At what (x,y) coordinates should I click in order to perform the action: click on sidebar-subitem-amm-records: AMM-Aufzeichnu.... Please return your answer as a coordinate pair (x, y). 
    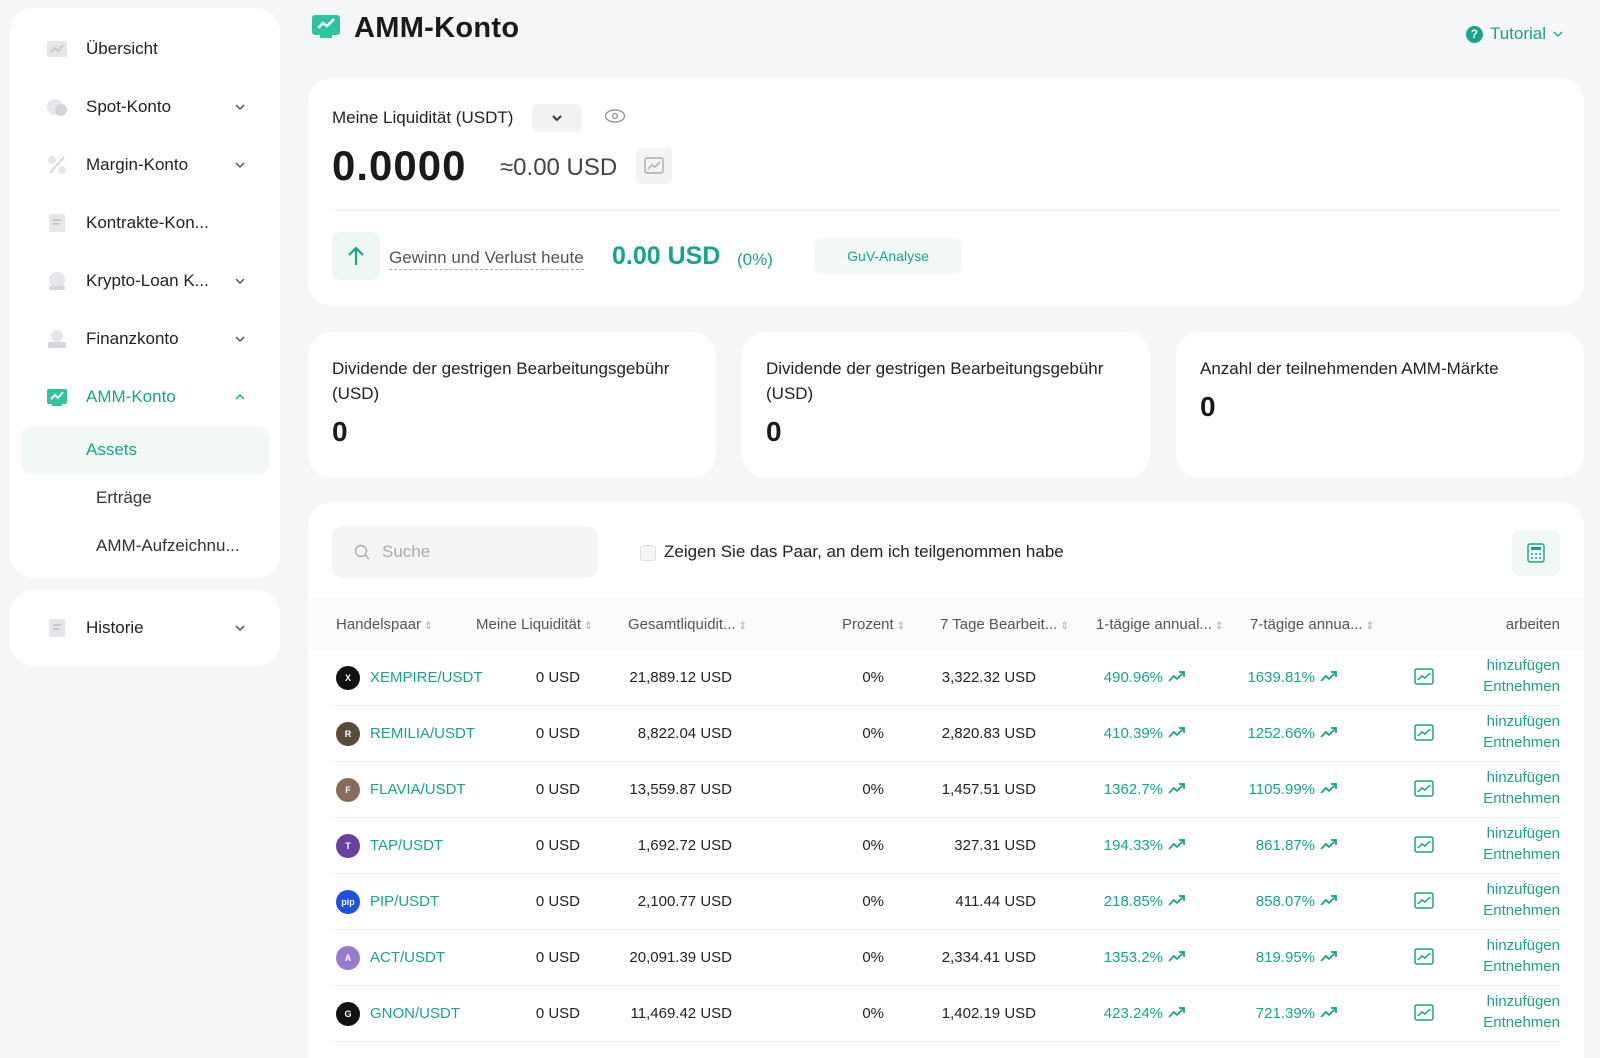
    Looking at the image, I should click on (145, 546).